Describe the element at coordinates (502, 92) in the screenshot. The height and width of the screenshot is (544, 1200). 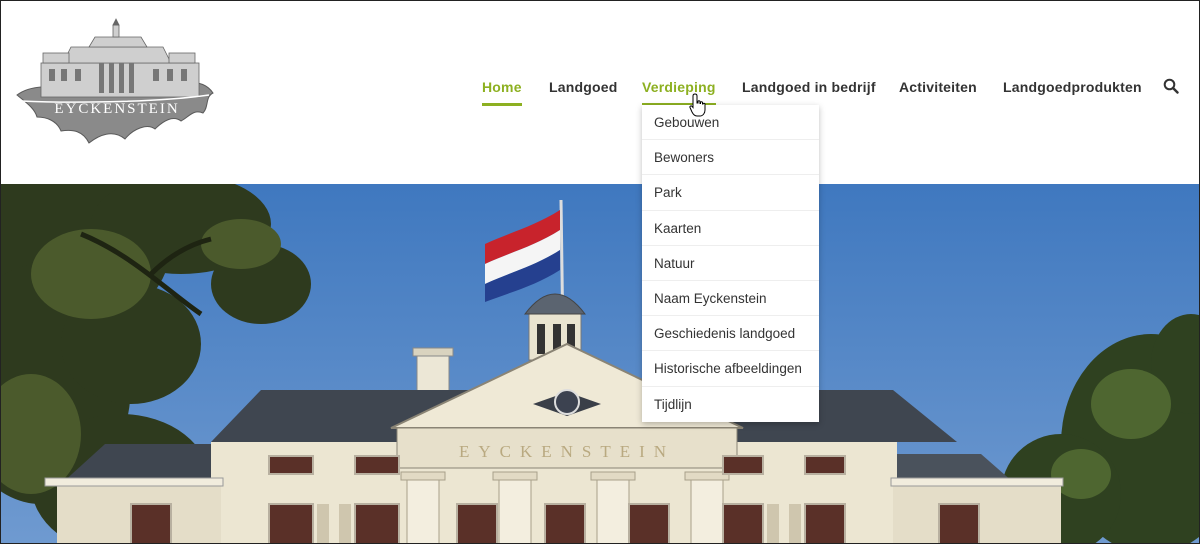
I see `nav-item-home: Home` at that location.